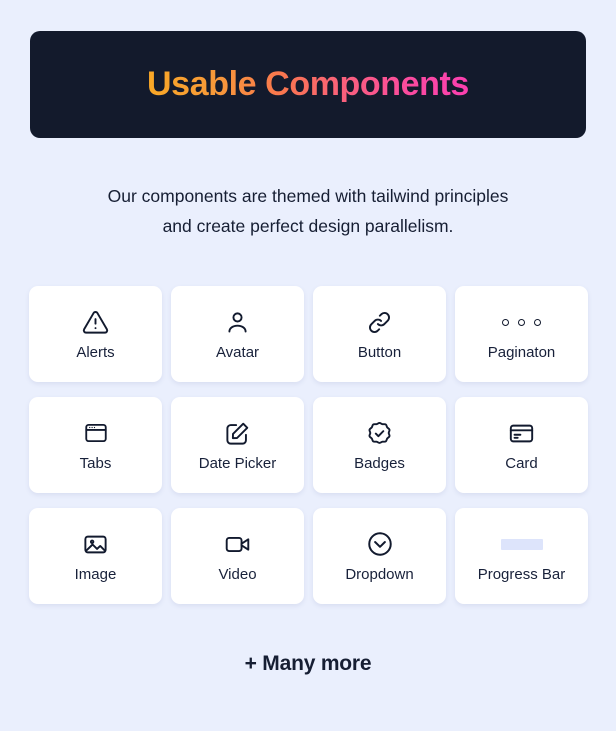  What do you see at coordinates (380, 544) in the screenshot?
I see `chevron-down-circle-icon` at bounding box center [380, 544].